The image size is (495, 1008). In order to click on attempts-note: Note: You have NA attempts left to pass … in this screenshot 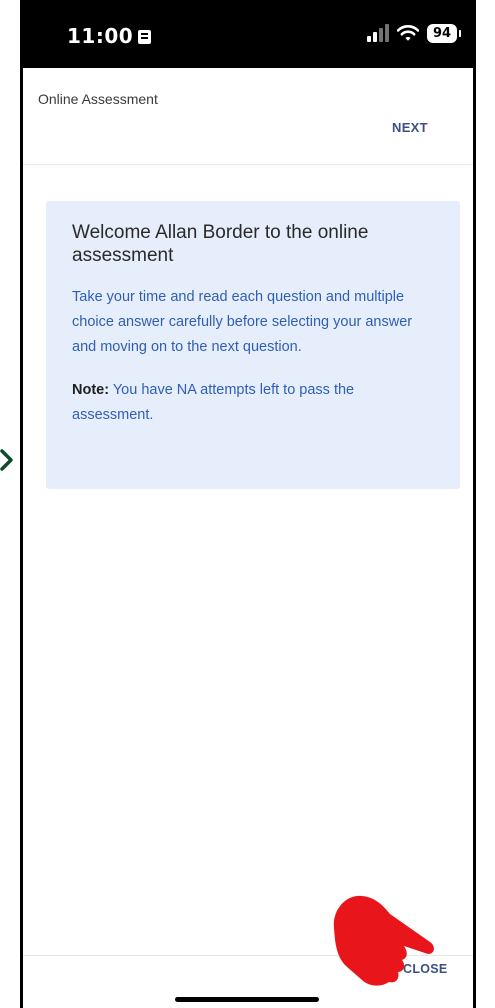, I will do `click(254, 403)`.